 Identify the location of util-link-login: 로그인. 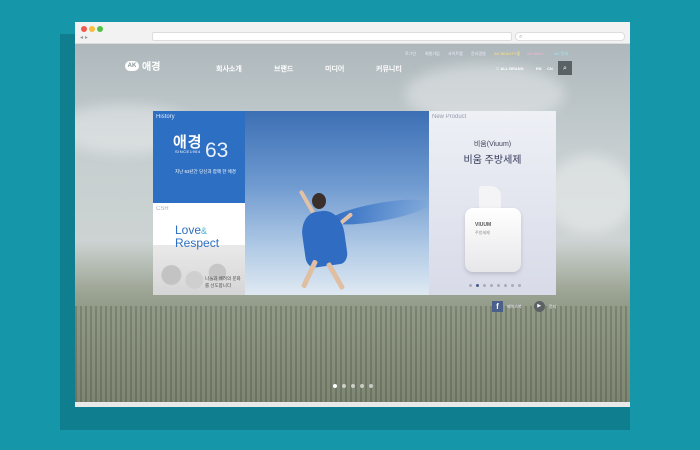
(410, 54).